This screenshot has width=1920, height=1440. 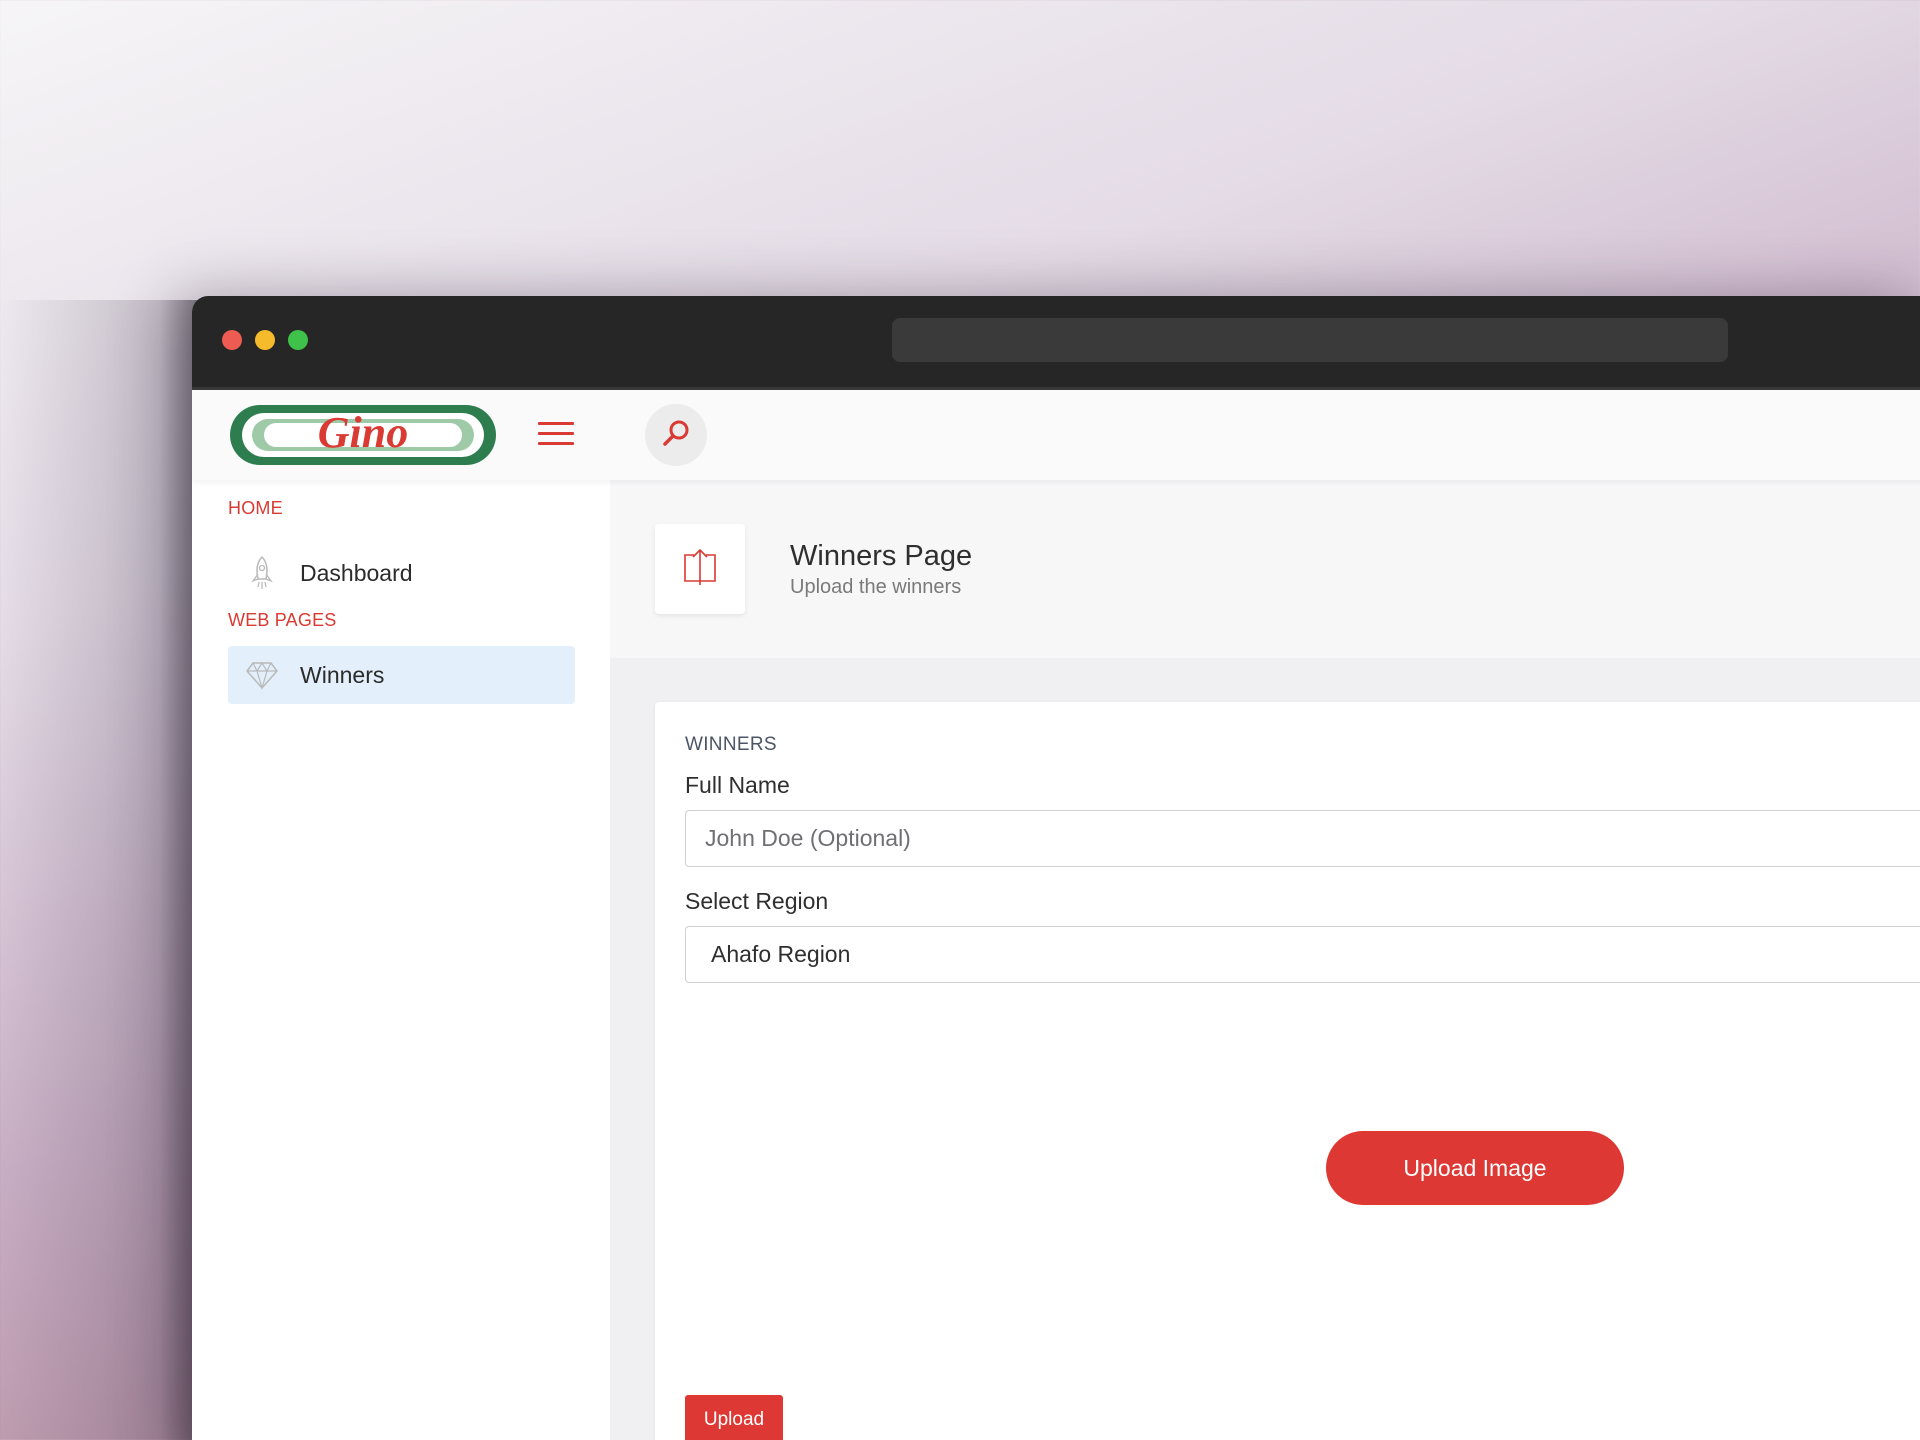 What do you see at coordinates (757, 901) in the screenshot?
I see `region-label: Select Region` at bounding box center [757, 901].